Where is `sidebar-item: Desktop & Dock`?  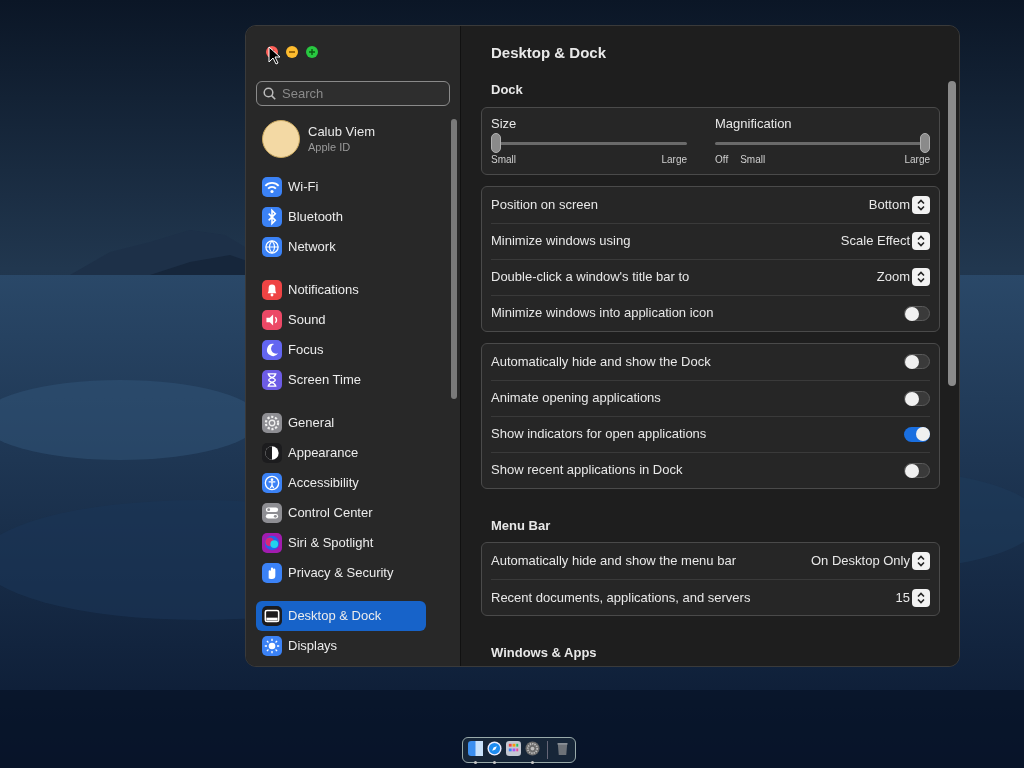
sidebar-item: Desktop & Dock is located at coordinates (341, 616).